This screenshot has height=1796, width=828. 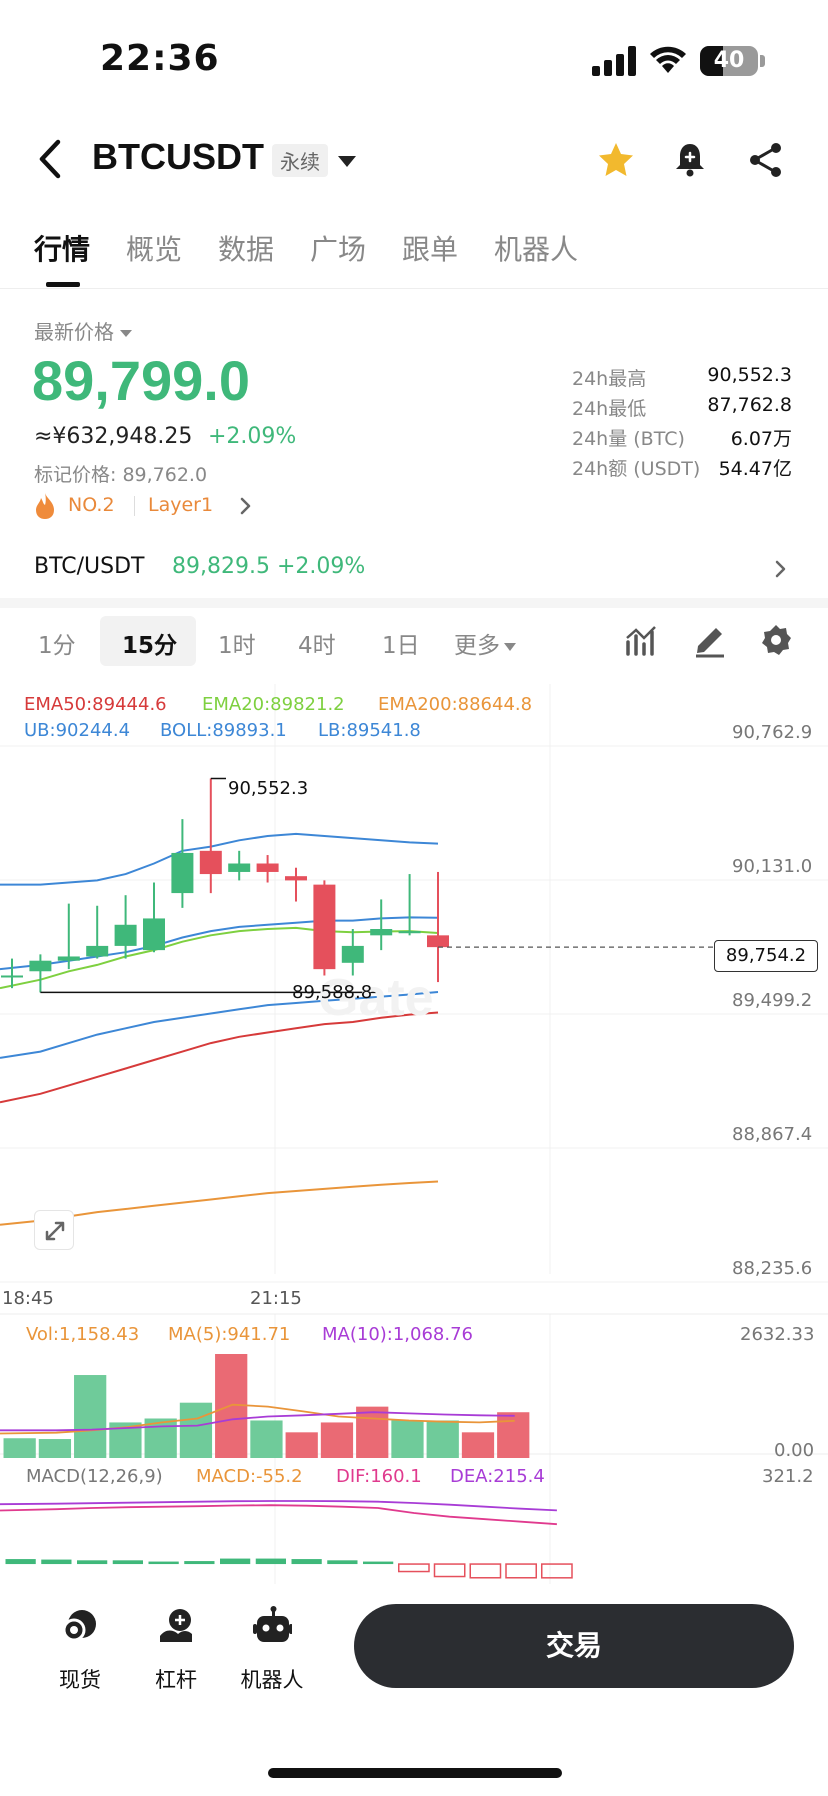 What do you see at coordinates (134, 506) in the screenshot?
I see `rank-separator` at bounding box center [134, 506].